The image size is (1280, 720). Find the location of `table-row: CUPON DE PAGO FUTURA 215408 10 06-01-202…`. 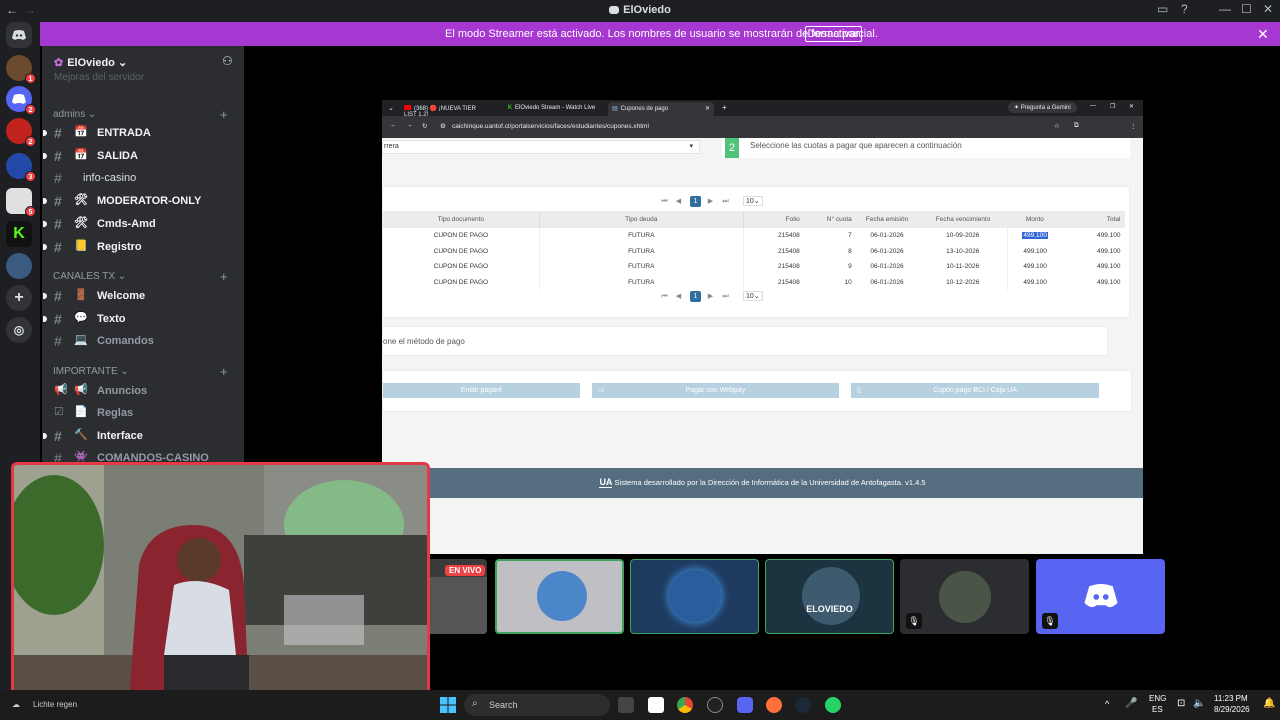

table-row: CUPON DE PAGO FUTURA 215408 10 06-01-202… is located at coordinates (754, 282).